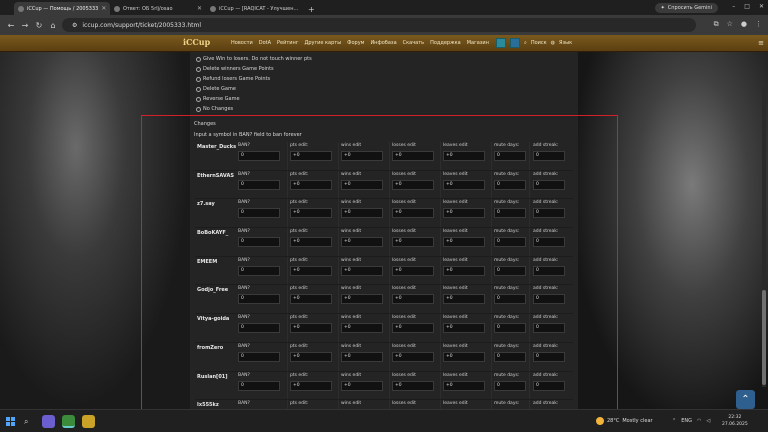 Image resolution: width=768 pixels, height=432 pixels. Describe the element at coordinates (758, 24) in the screenshot. I see `menu-icon: ⋮` at that location.